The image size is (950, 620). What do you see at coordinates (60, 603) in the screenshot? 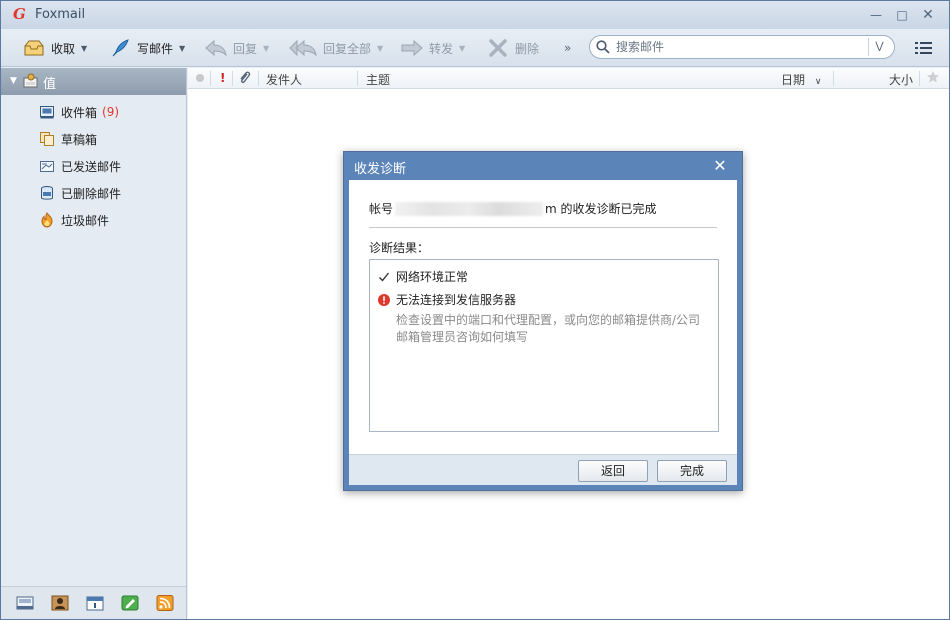
I see `contacts-module-icon` at bounding box center [60, 603].